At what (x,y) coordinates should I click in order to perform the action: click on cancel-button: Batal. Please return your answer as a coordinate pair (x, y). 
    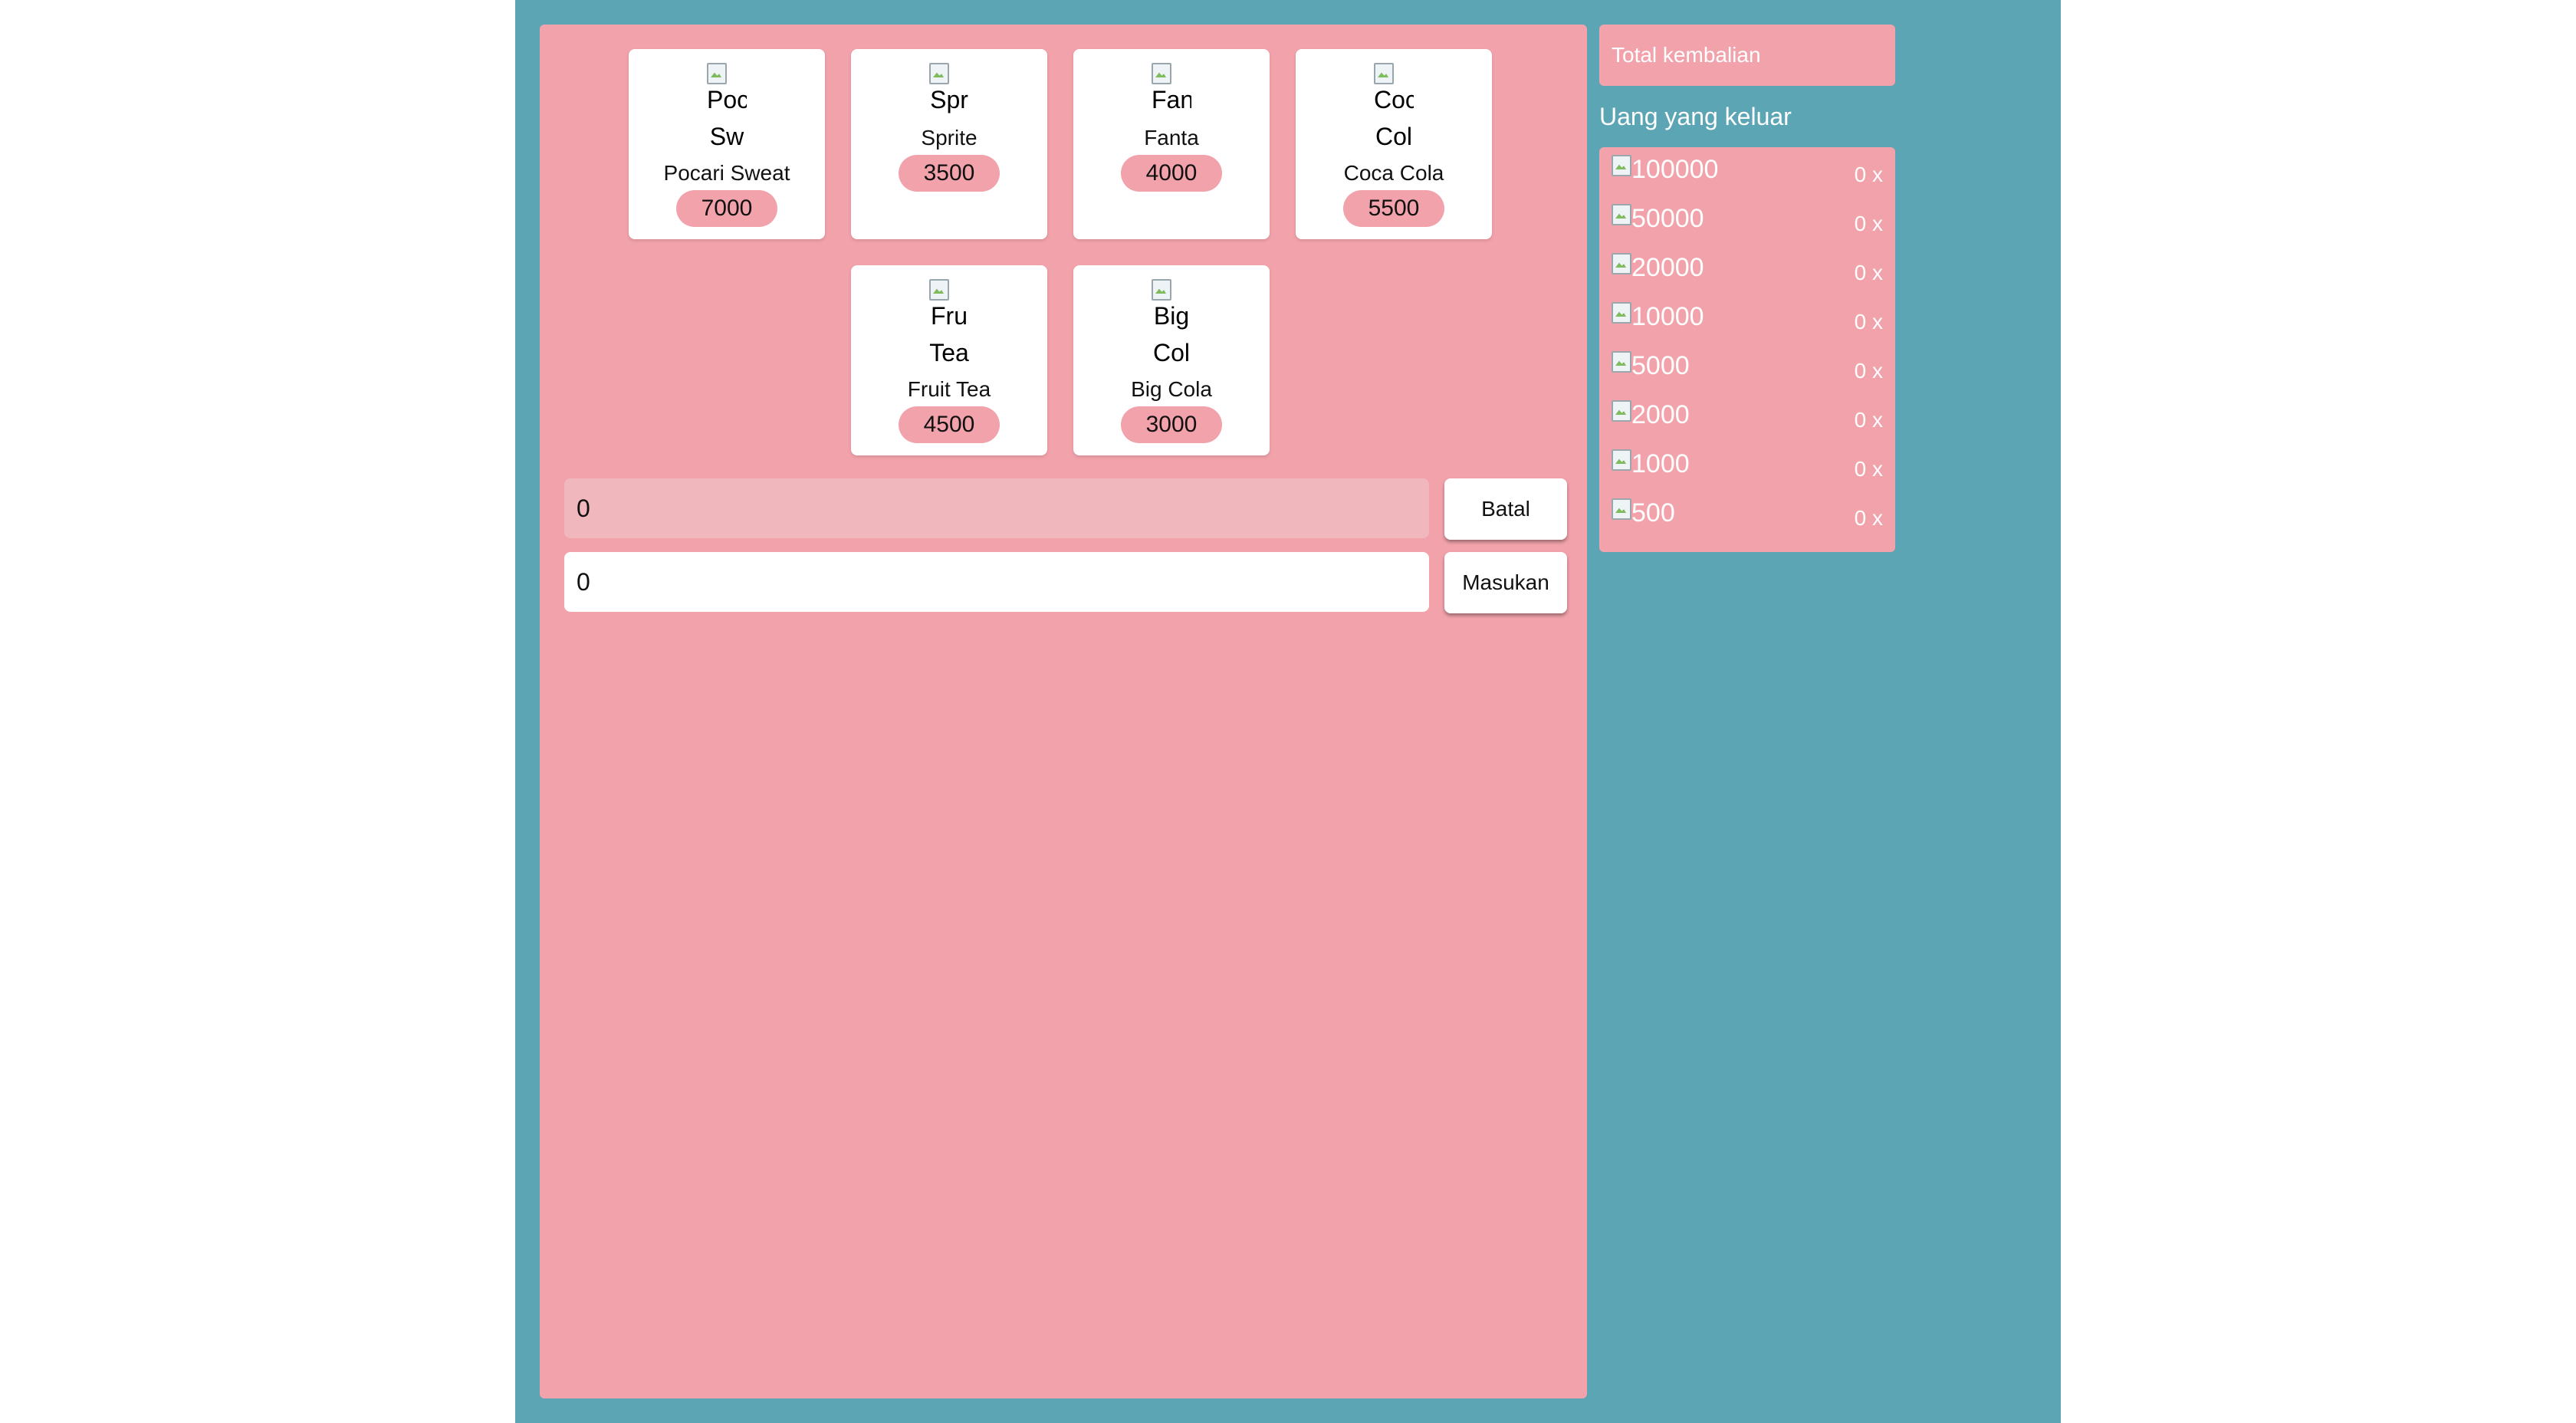
    Looking at the image, I should click on (1505, 509).